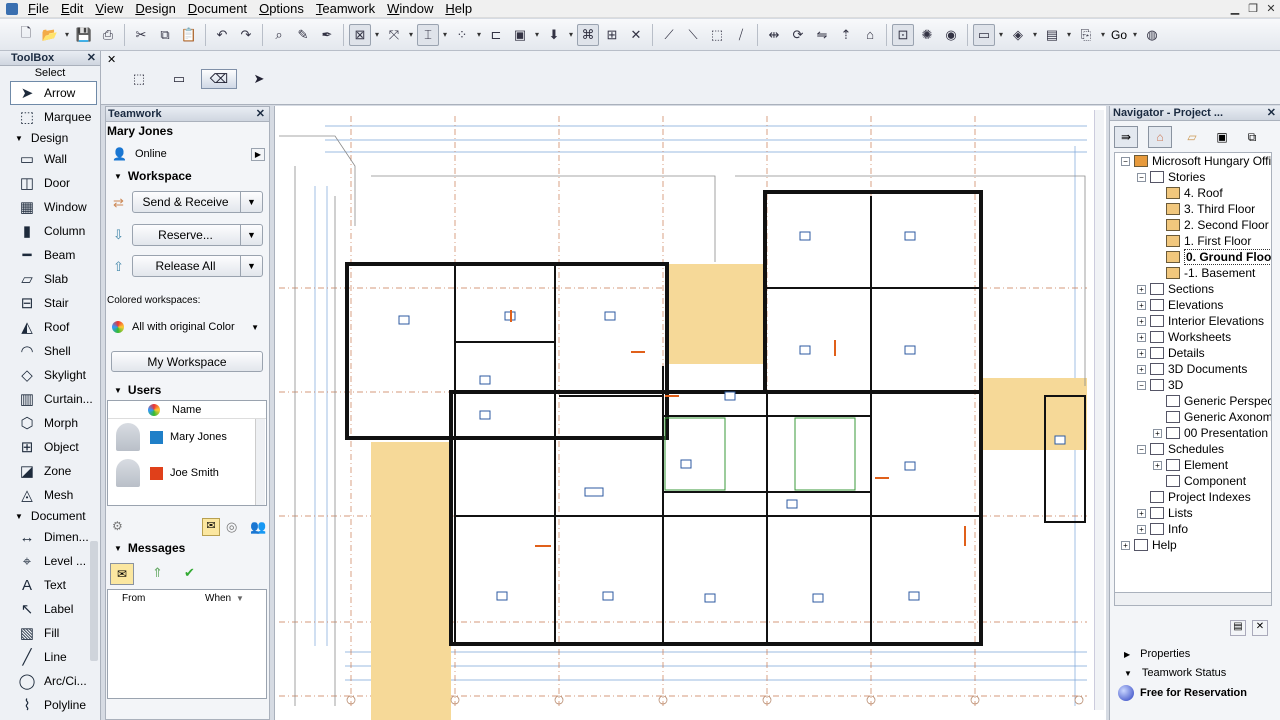 The height and width of the screenshot is (720, 1280). What do you see at coordinates (50, 327) in the screenshot?
I see `tool-roof: ◭ Roof` at bounding box center [50, 327].